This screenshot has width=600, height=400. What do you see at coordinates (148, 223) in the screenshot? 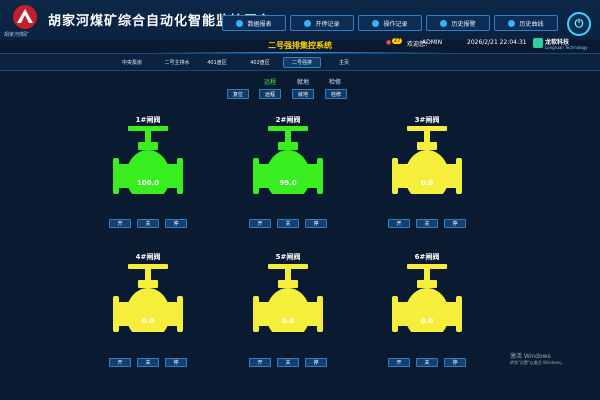
I see `valve-1-close-button: 关` at bounding box center [148, 223].